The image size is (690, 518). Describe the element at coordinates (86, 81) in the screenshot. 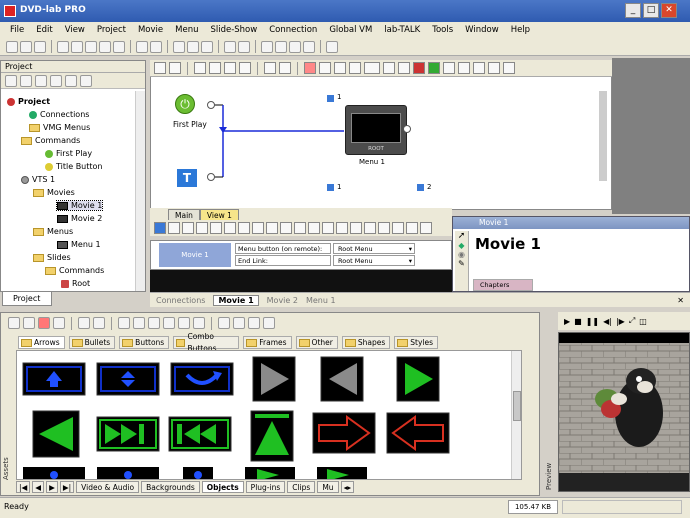

I see `properties-icon` at that location.